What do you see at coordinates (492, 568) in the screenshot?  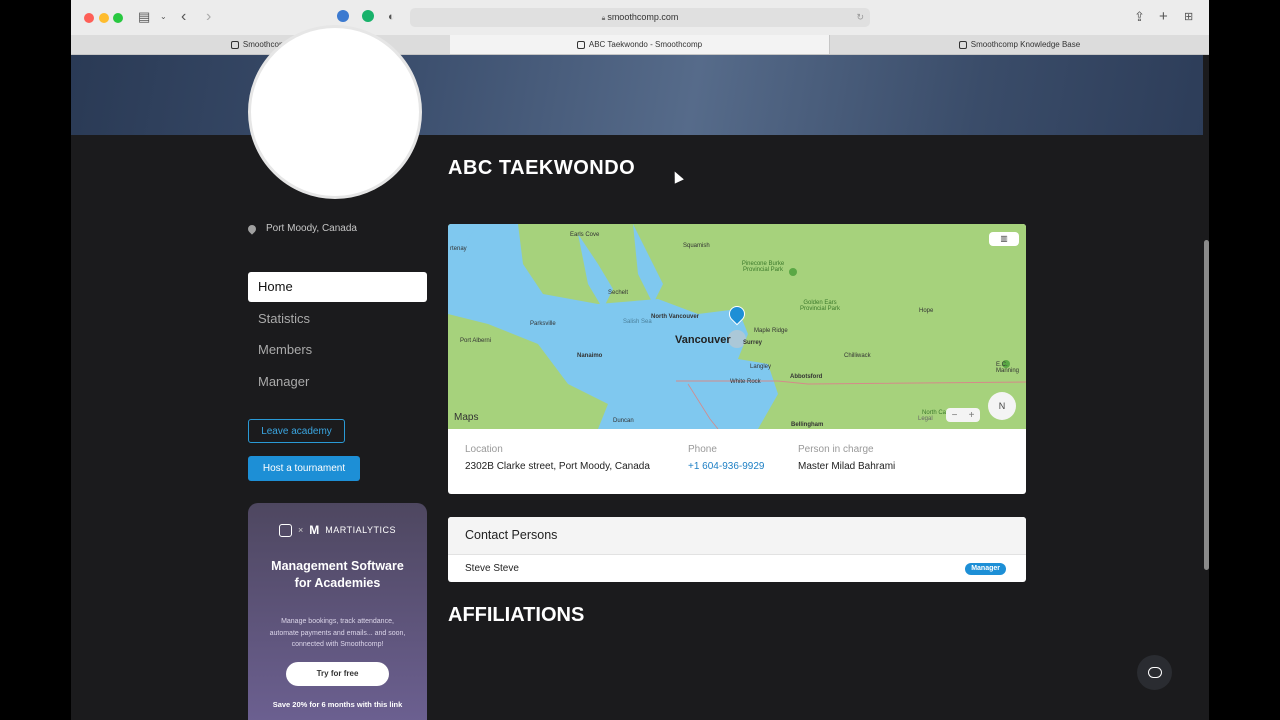 I see `contact-name: Steve Steve` at bounding box center [492, 568].